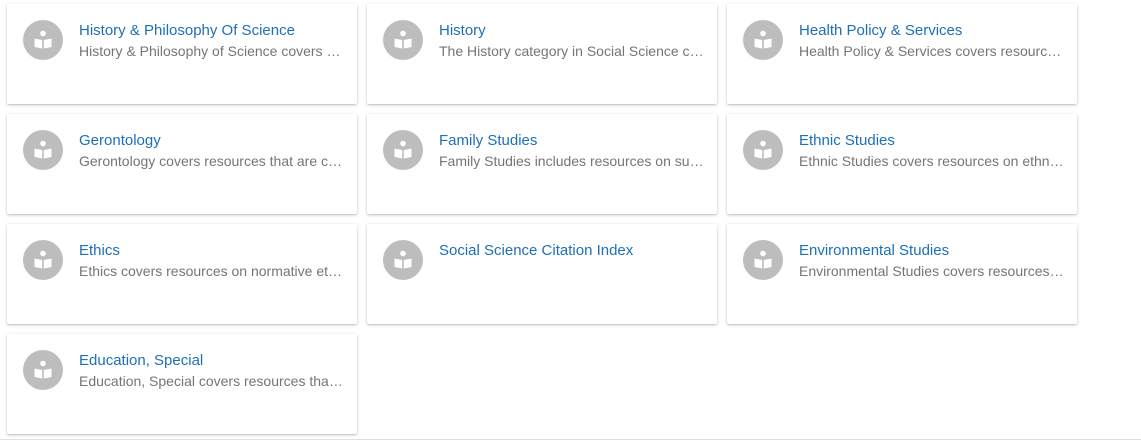 This screenshot has height=441, width=1141. Describe the element at coordinates (572, 141) in the screenshot. I see `card-title-link: Family Studies` at that location.